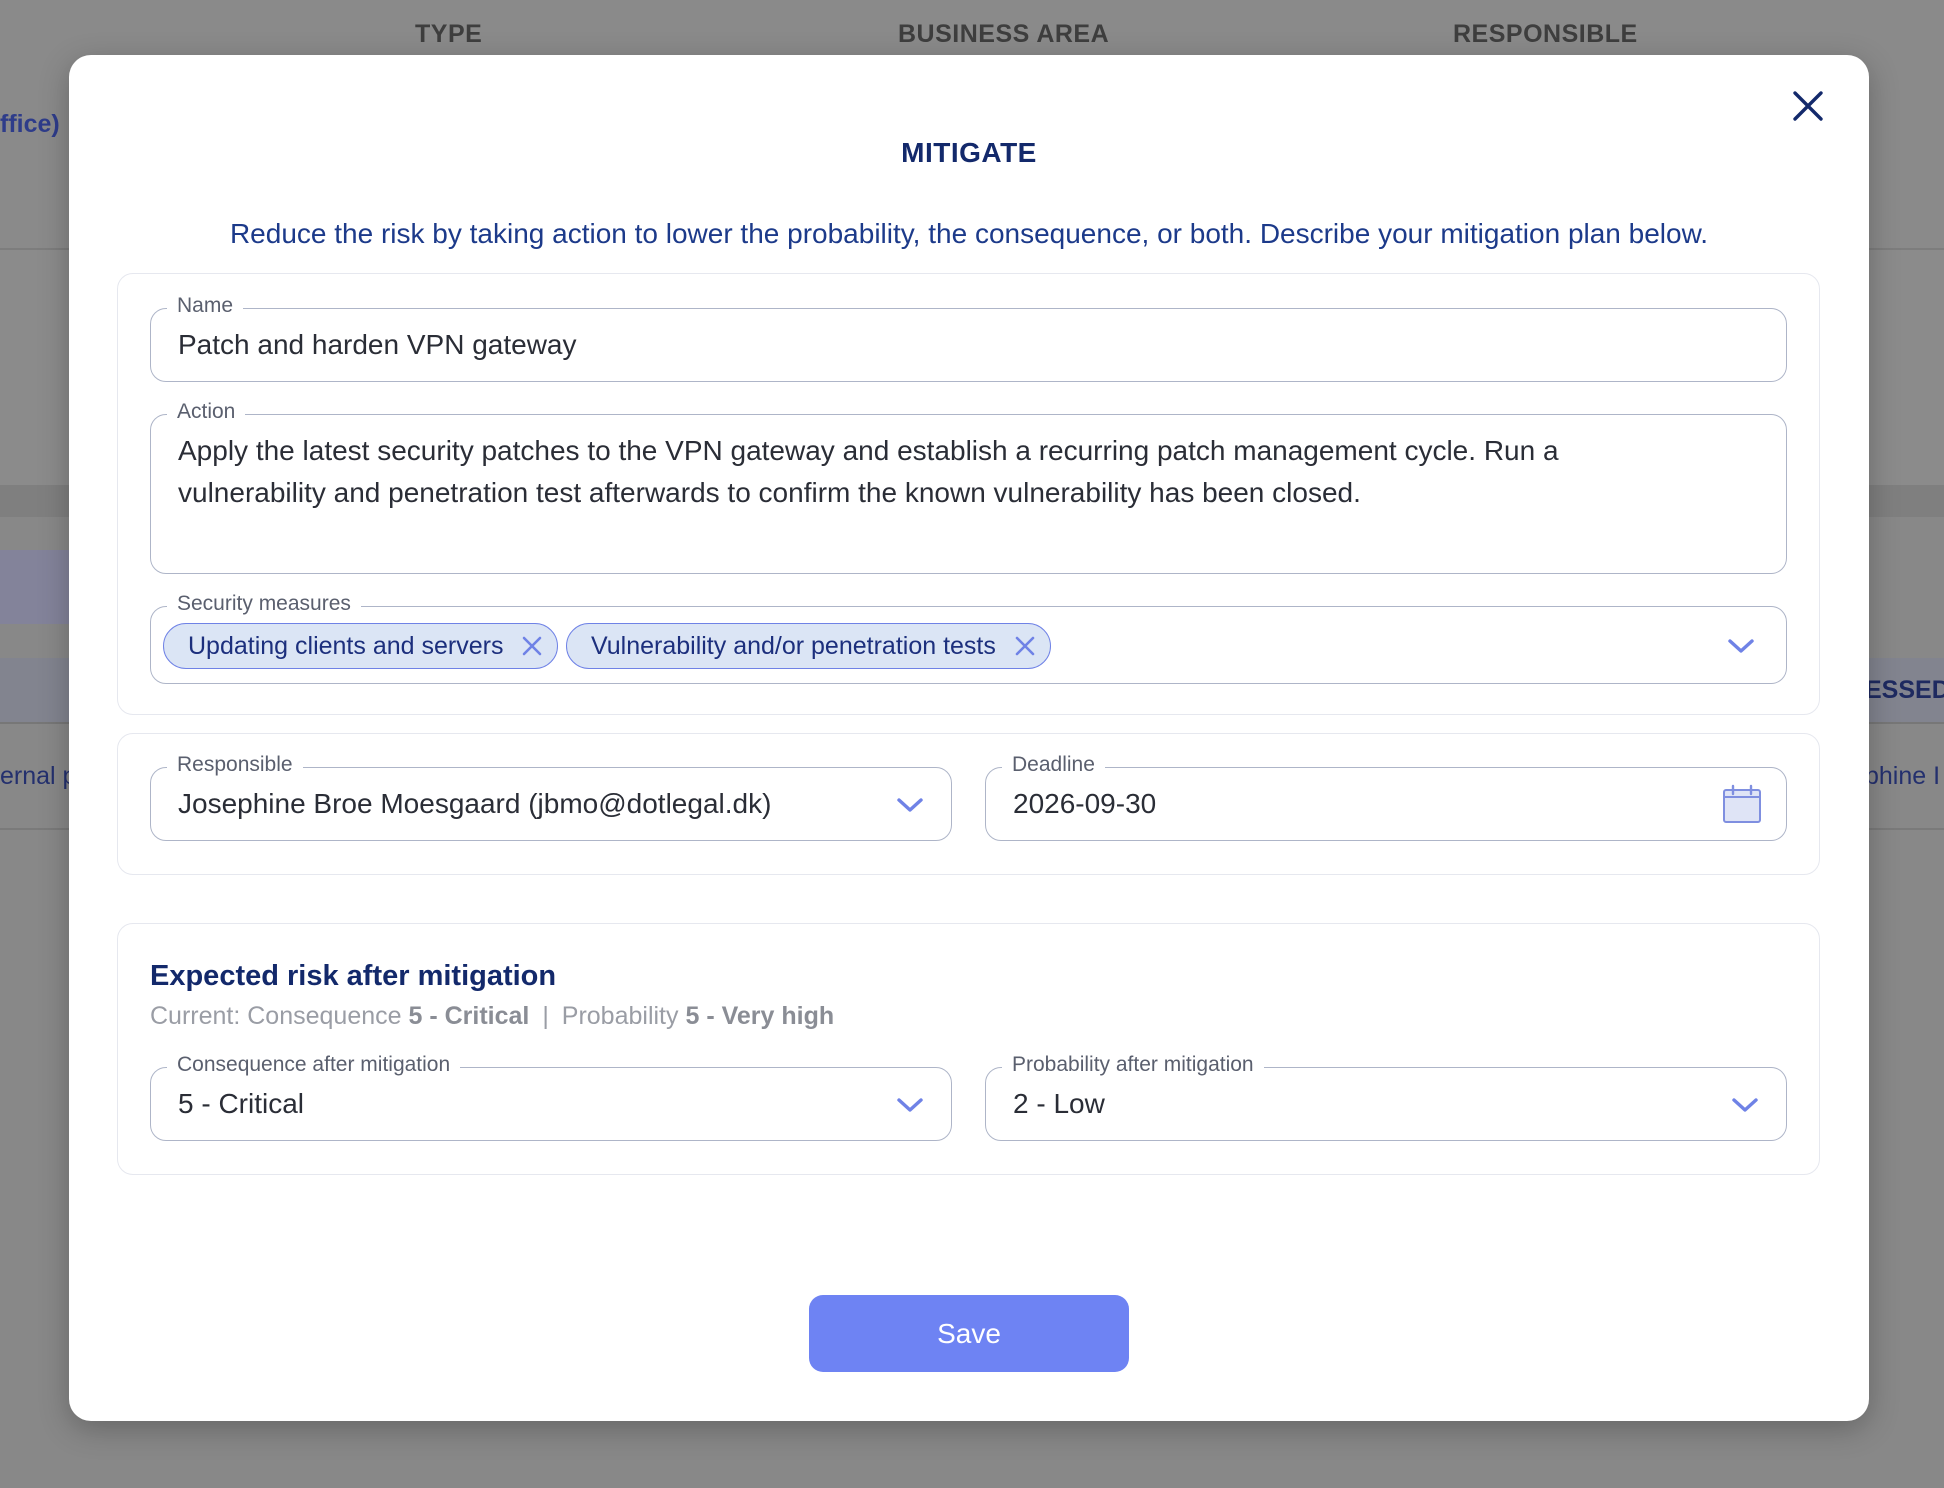  What do you see at coordinates (1386, 795) in the screenshot?
I see `deadline-field: Deadline 2026-09-30` at bounding box center [1386, 795].